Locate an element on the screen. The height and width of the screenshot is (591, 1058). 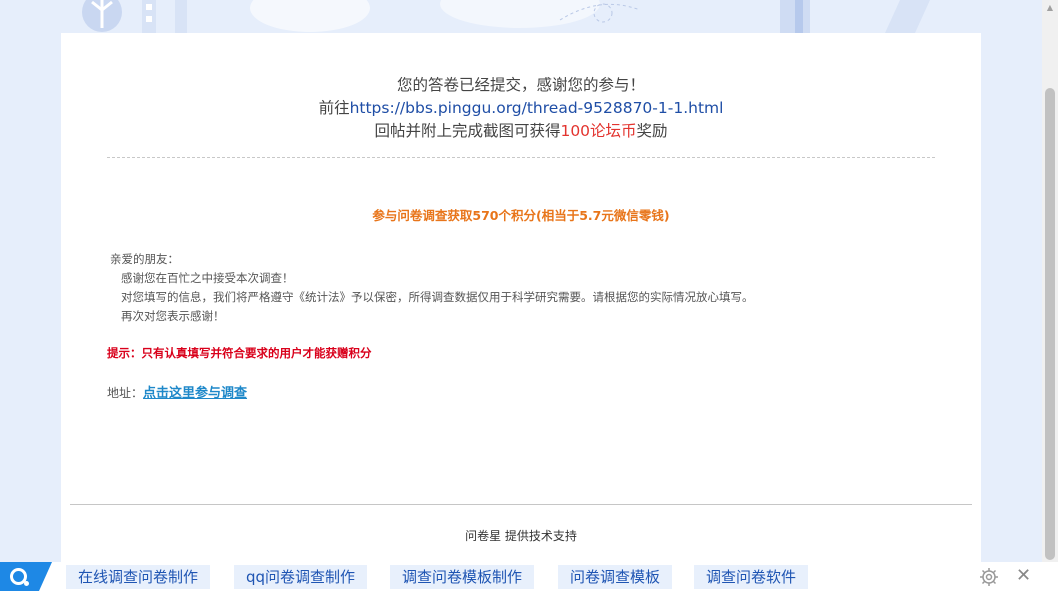
dashed-divider is located at coordinates (521, 157).